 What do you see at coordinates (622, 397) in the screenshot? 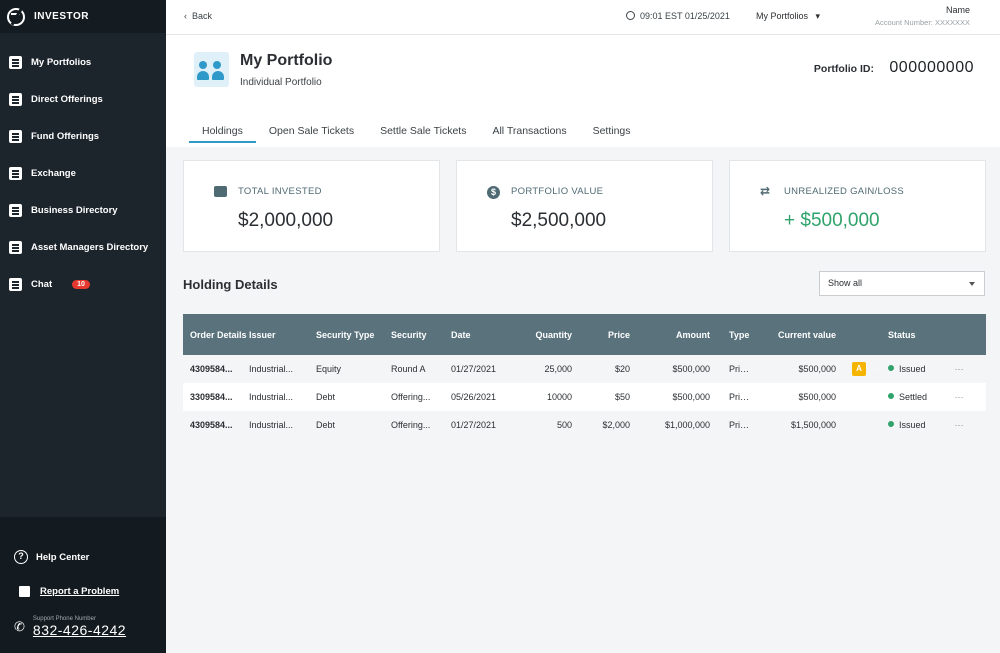
I see `price-cell: $50` at bounding box center [622, 397].